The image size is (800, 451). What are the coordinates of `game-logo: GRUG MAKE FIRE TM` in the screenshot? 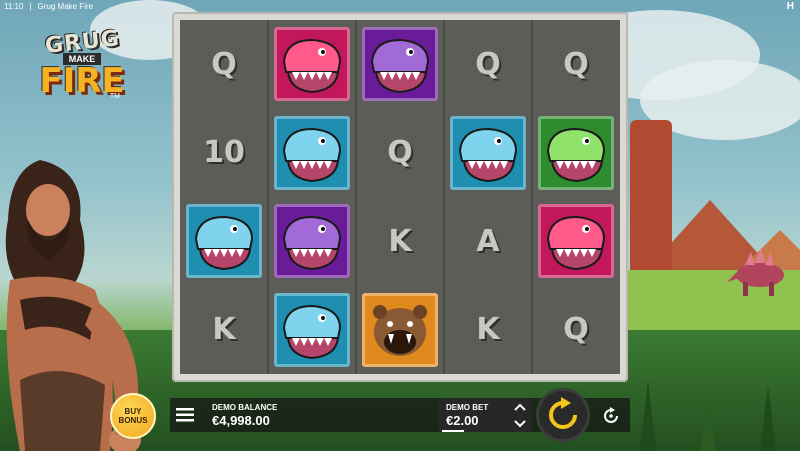 It's located at (82, 80).